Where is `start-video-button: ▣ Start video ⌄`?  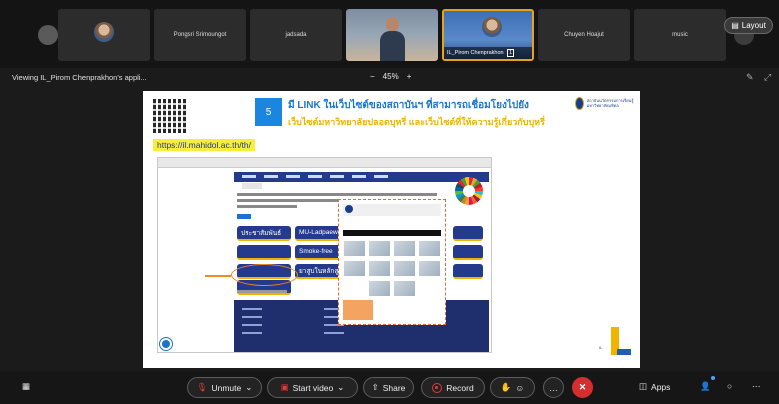
start-video-button: ▣ Start video ⌄ is located at coordinates (312, 387).